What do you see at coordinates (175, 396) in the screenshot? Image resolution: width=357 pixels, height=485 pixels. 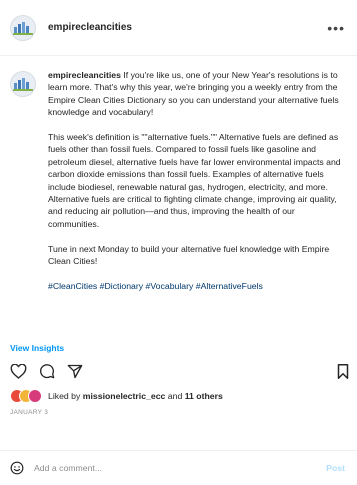 I see `likes-middle: and` at bounding box center [175, 396].